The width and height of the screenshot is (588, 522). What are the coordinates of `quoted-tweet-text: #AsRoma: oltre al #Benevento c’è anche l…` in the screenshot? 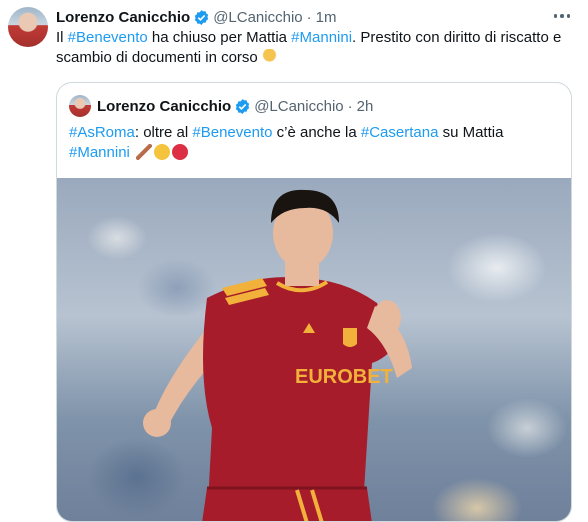 It's located at (316, 143).